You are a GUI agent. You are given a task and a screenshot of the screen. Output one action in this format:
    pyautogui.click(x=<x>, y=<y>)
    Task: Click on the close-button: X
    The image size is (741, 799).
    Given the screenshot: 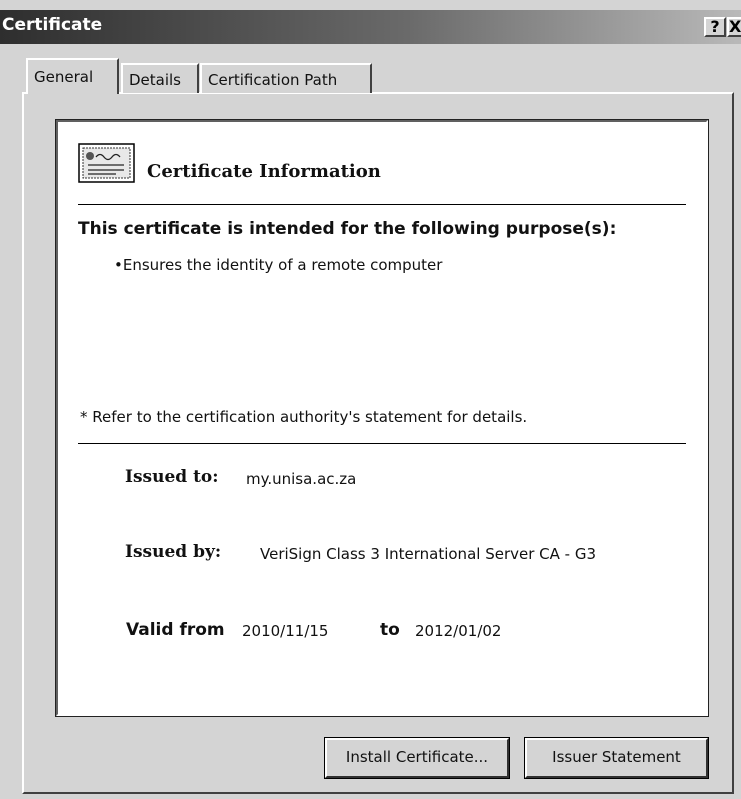 What is the action you would take?
    pyautogui.click(x=734, y=27)
    